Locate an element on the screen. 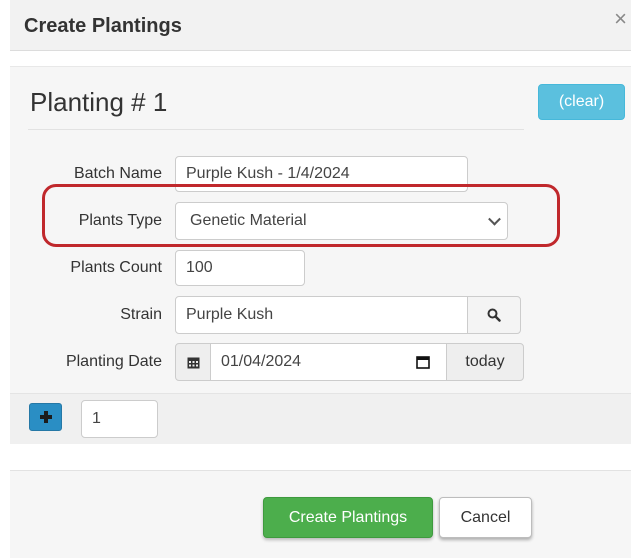 This screenshot has width=631, height=558. calendar-addon is located at coordinates (193, 362).